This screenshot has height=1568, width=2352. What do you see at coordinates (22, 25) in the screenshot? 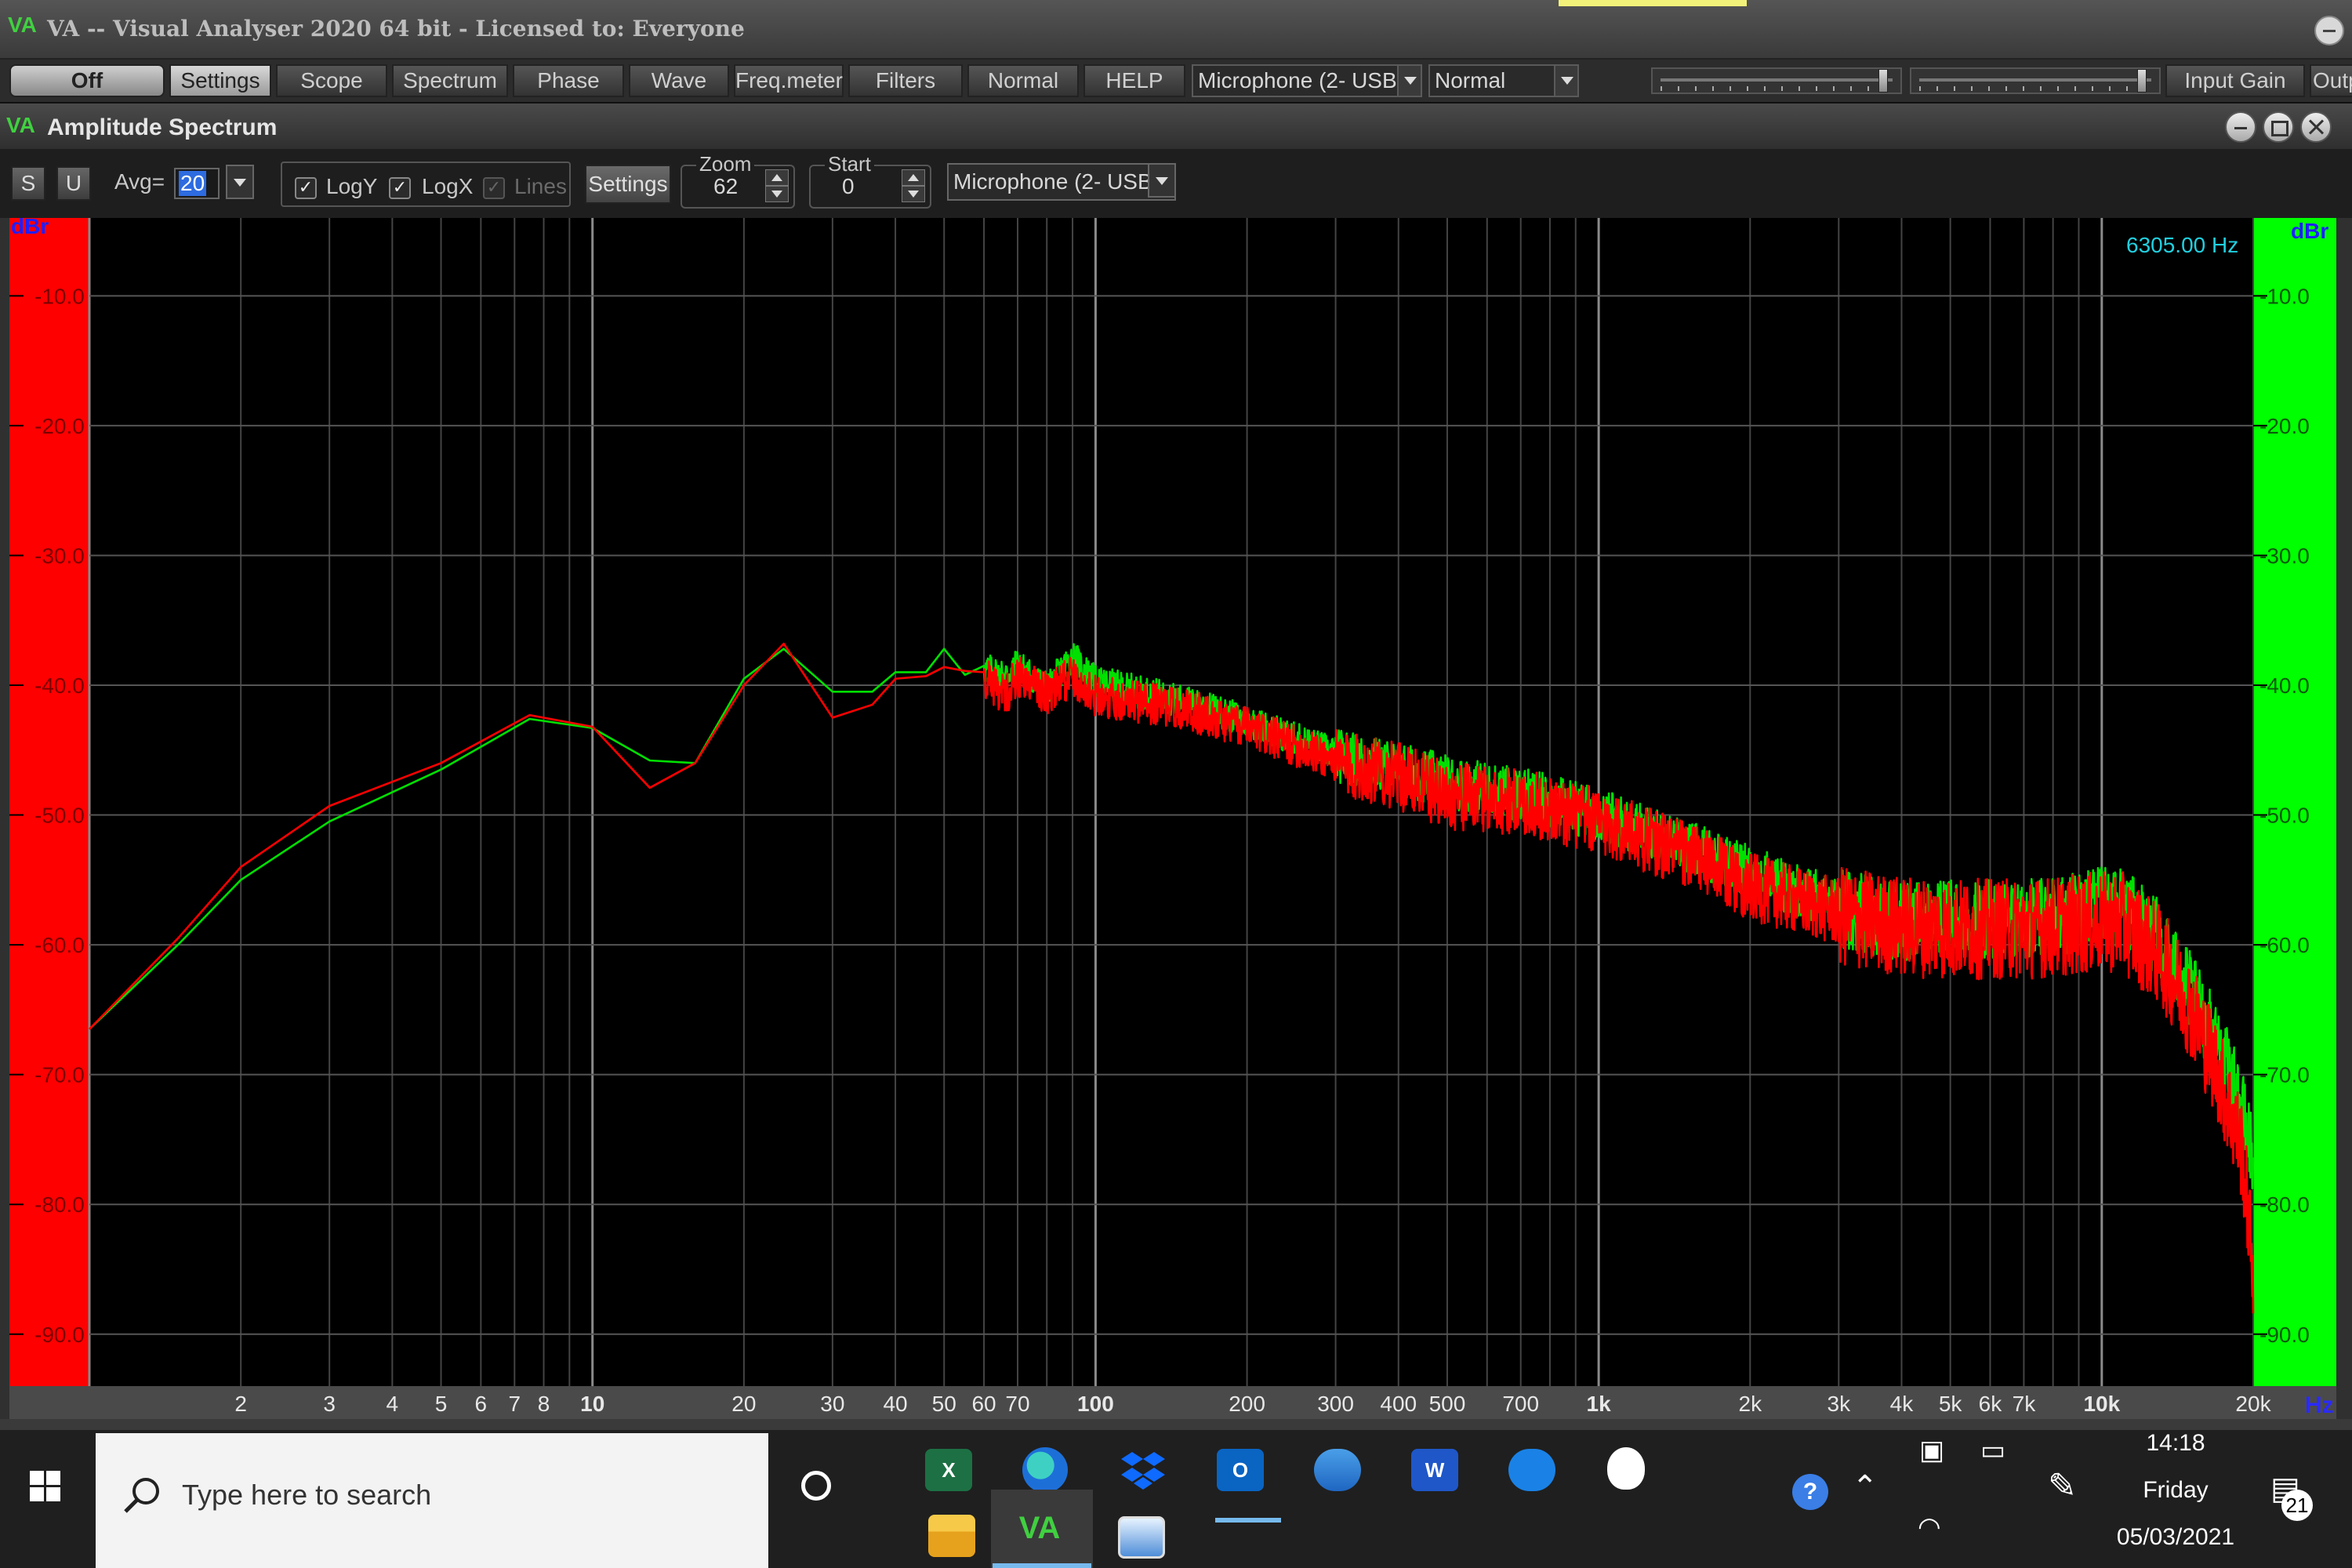
I see `app-logo: VA` at bounding box center [22, 25].